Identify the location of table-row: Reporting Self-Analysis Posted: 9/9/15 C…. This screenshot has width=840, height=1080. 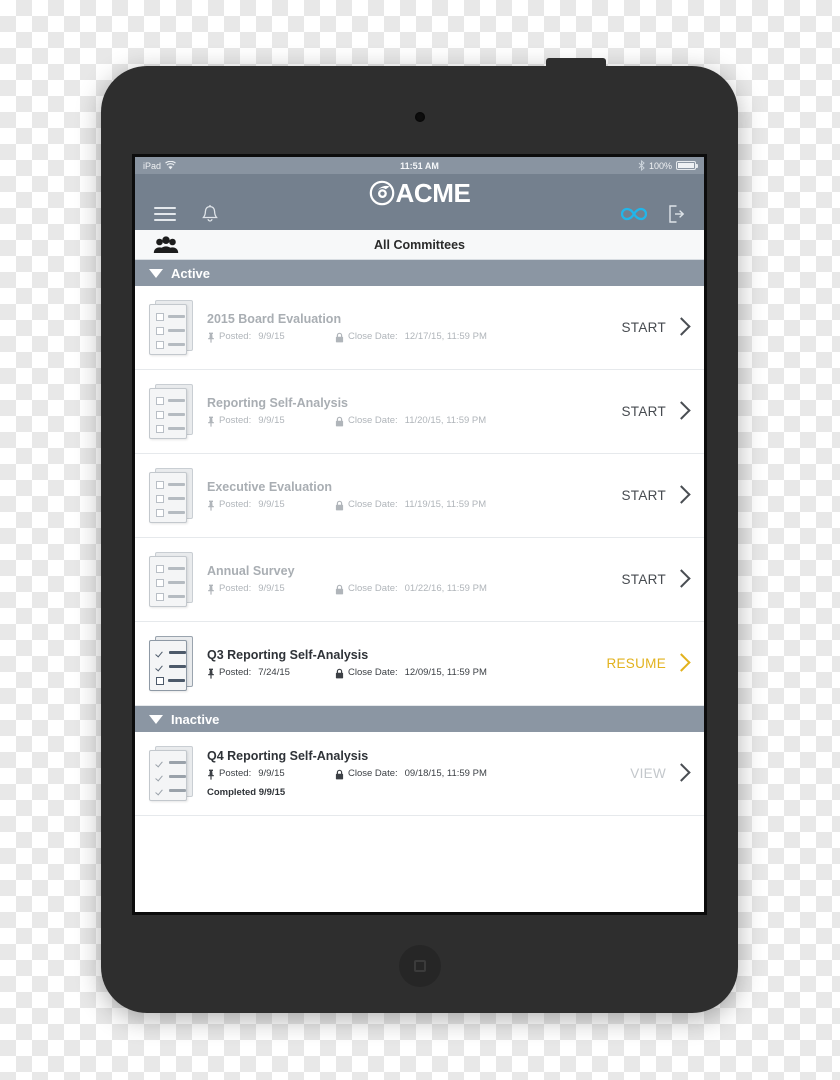
(419, 412).